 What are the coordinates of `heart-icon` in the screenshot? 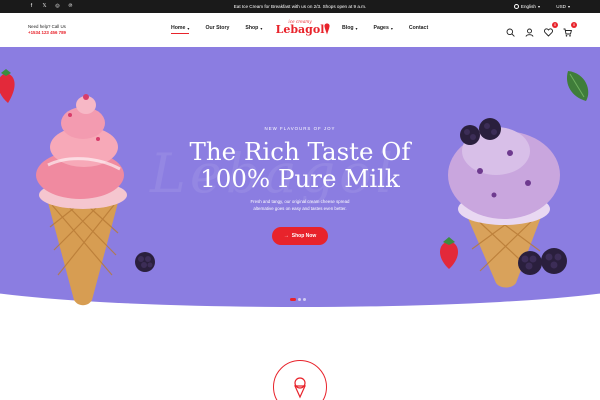 It's located at (548, 32).